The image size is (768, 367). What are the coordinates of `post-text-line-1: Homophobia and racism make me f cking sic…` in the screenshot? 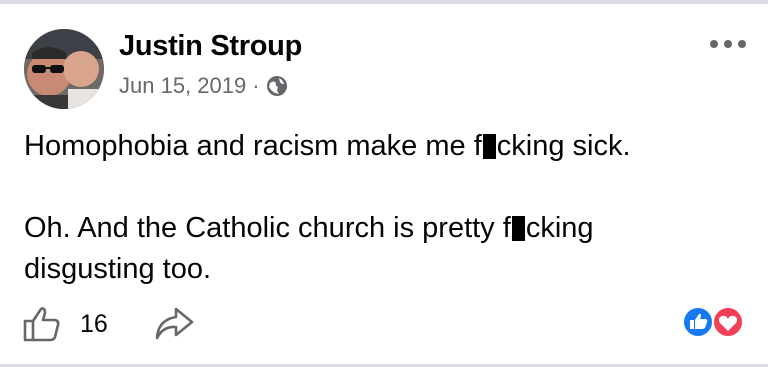 It's located at (327, 146).